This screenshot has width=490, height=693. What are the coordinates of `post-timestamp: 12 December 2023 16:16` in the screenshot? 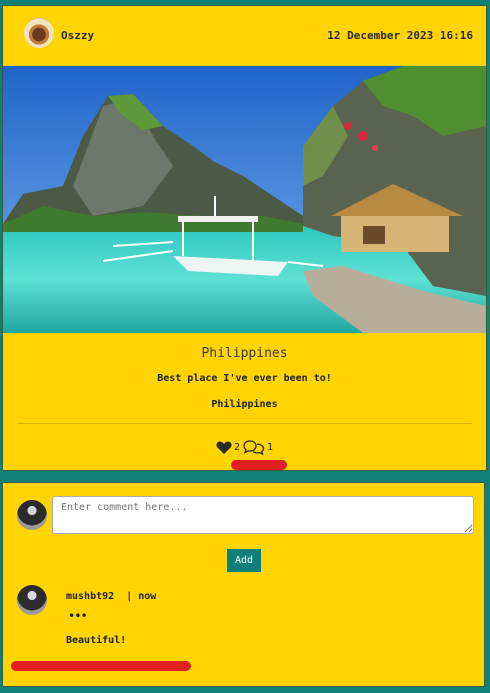 It's located at (400, 35).